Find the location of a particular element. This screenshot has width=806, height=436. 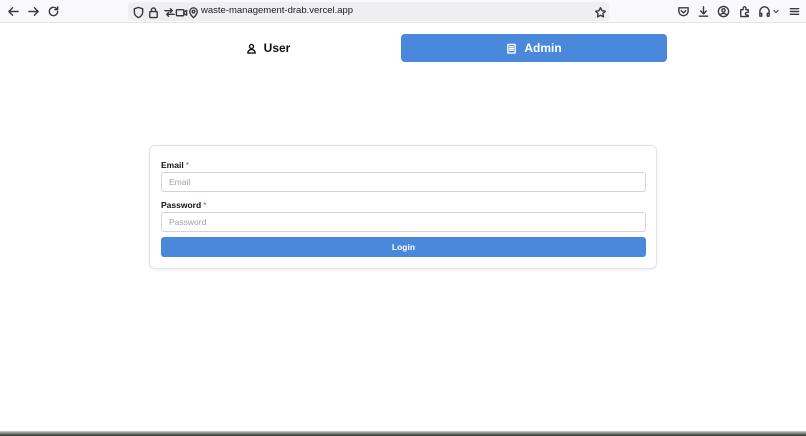

user-icon is located at coordinates (251, 48).